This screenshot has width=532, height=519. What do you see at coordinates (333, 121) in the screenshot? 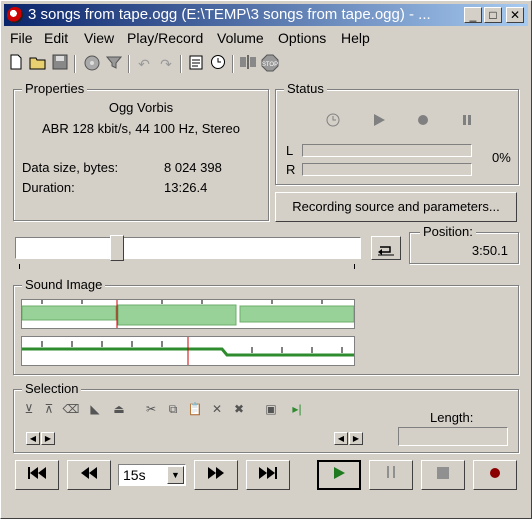
I see `clock-status-icon` at bounding box center [333, 121].